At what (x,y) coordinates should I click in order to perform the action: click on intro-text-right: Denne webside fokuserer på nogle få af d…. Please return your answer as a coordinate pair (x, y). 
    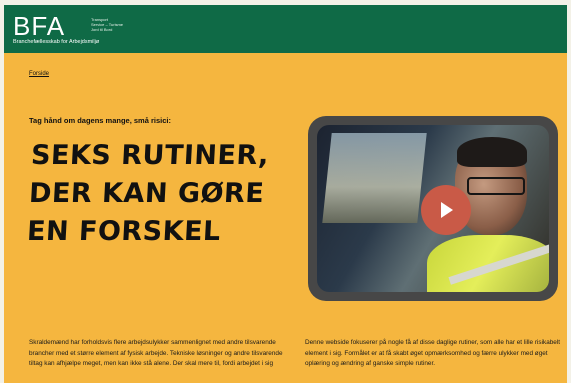
    Looking at the image, I should click on (433, 353).